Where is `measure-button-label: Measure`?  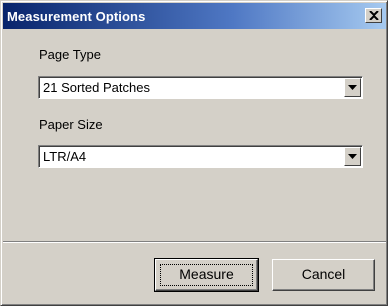 measure-button-label: Measure is located at coordinates (206, 274).